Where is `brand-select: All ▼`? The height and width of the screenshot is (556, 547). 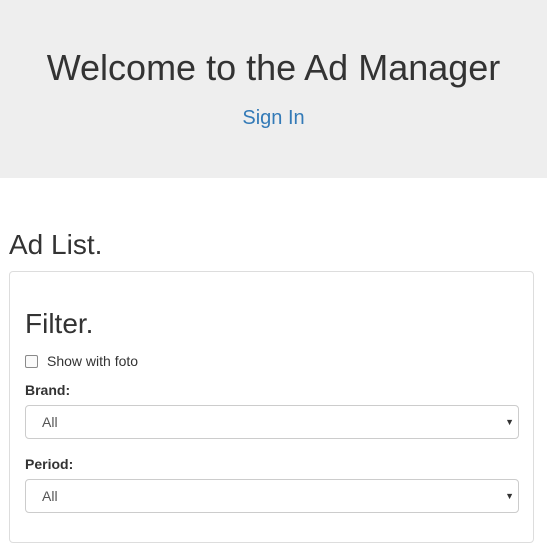 brand-select: All ▼ is located at coordinates (272, 422).